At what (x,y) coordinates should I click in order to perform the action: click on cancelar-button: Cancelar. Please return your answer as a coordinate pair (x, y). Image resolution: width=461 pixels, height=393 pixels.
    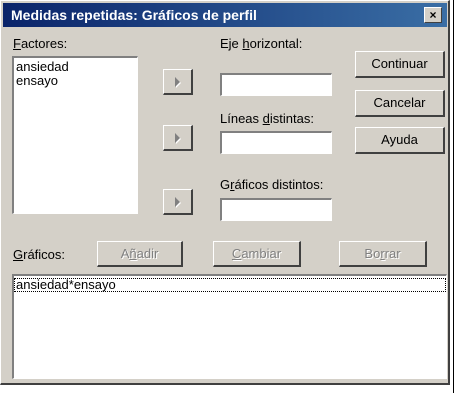
    Looking at the image, I should click on (400, 103).